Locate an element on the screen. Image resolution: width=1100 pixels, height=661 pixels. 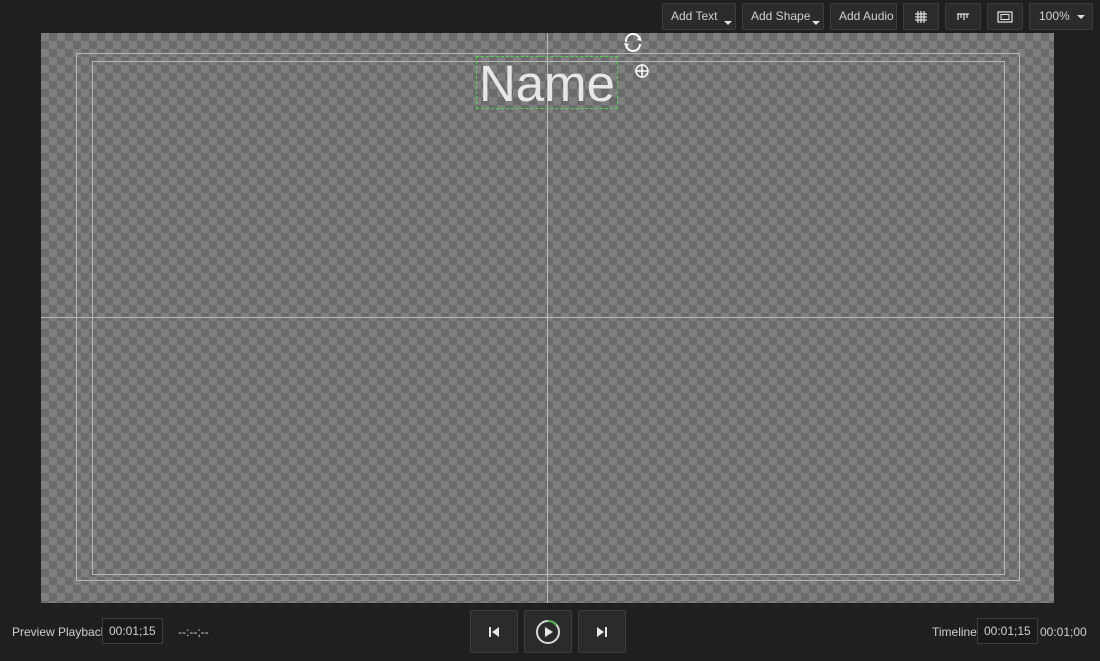
preview-timecode-field: 00:01;15 is located at coordinates (132, 631).